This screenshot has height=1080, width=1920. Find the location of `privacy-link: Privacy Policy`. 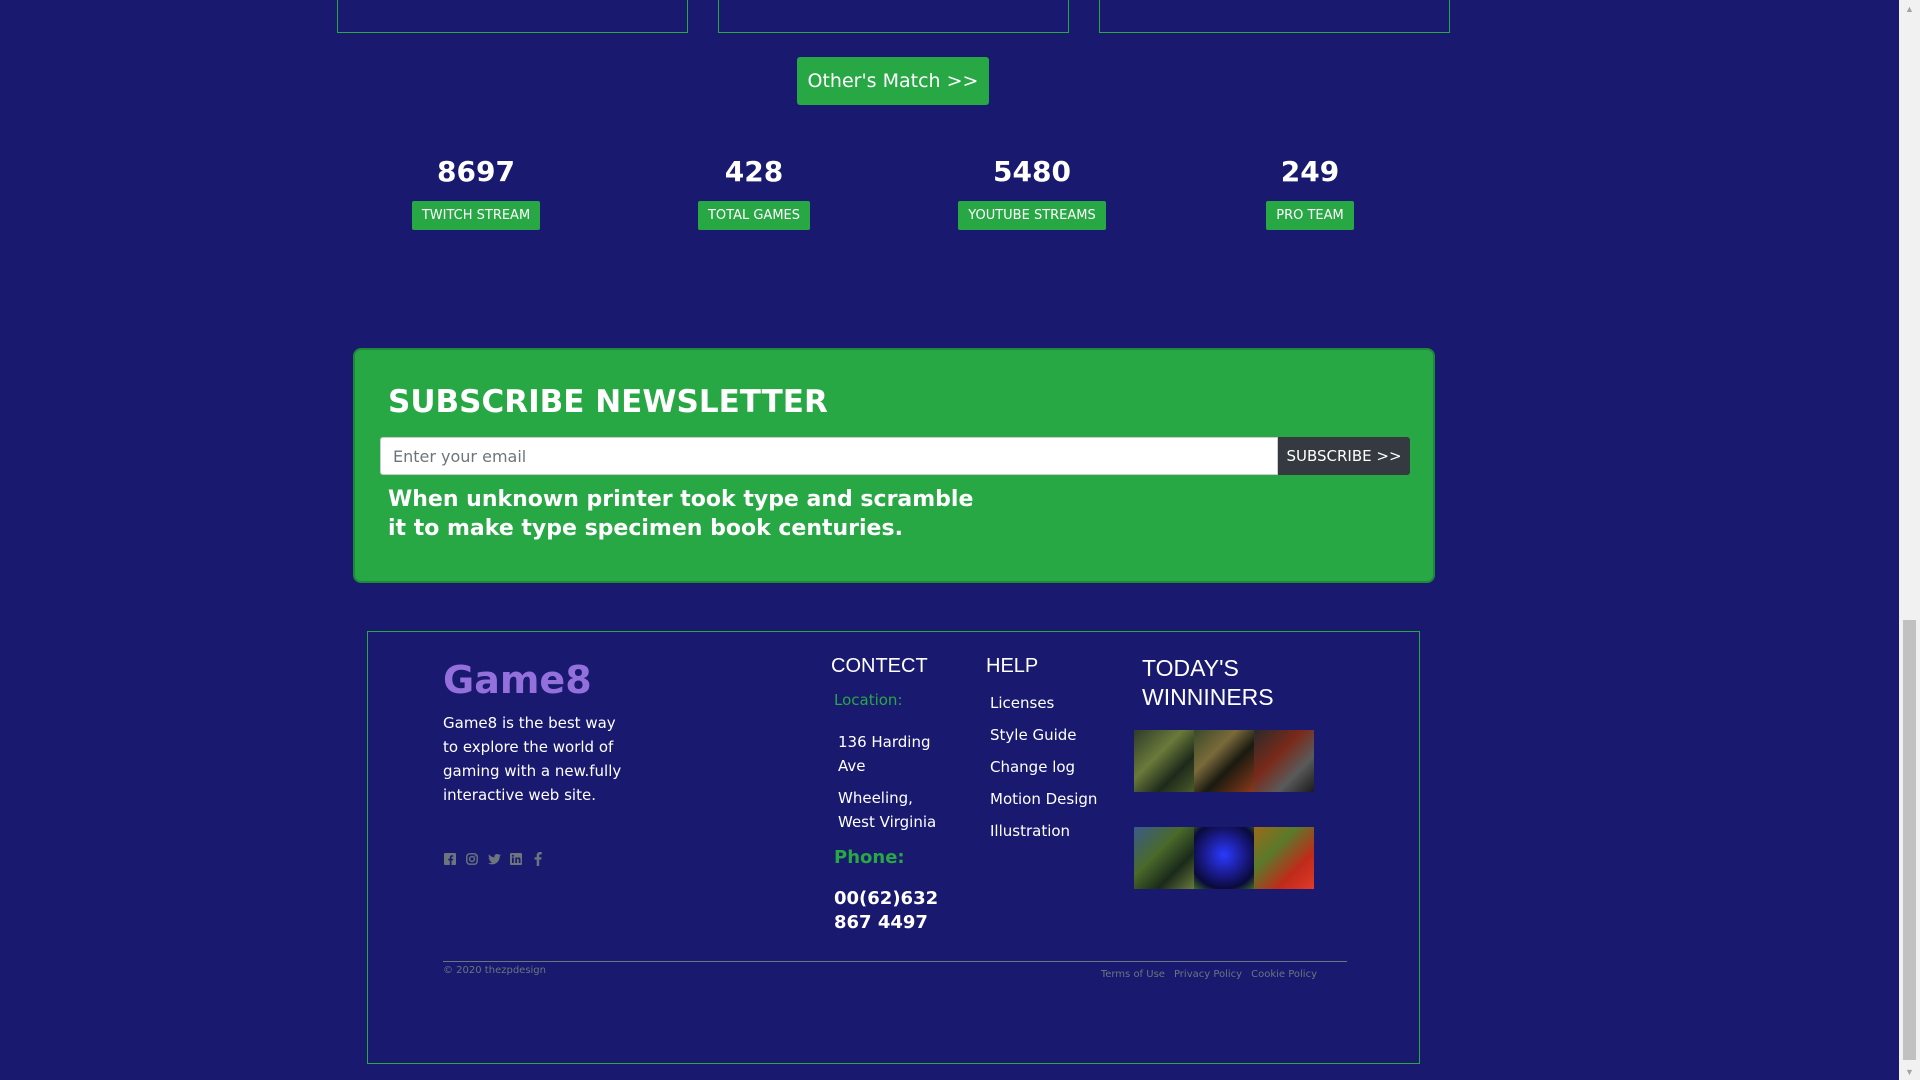

privacy-link: Privacy Policy is located at coordinates (1208, 974).